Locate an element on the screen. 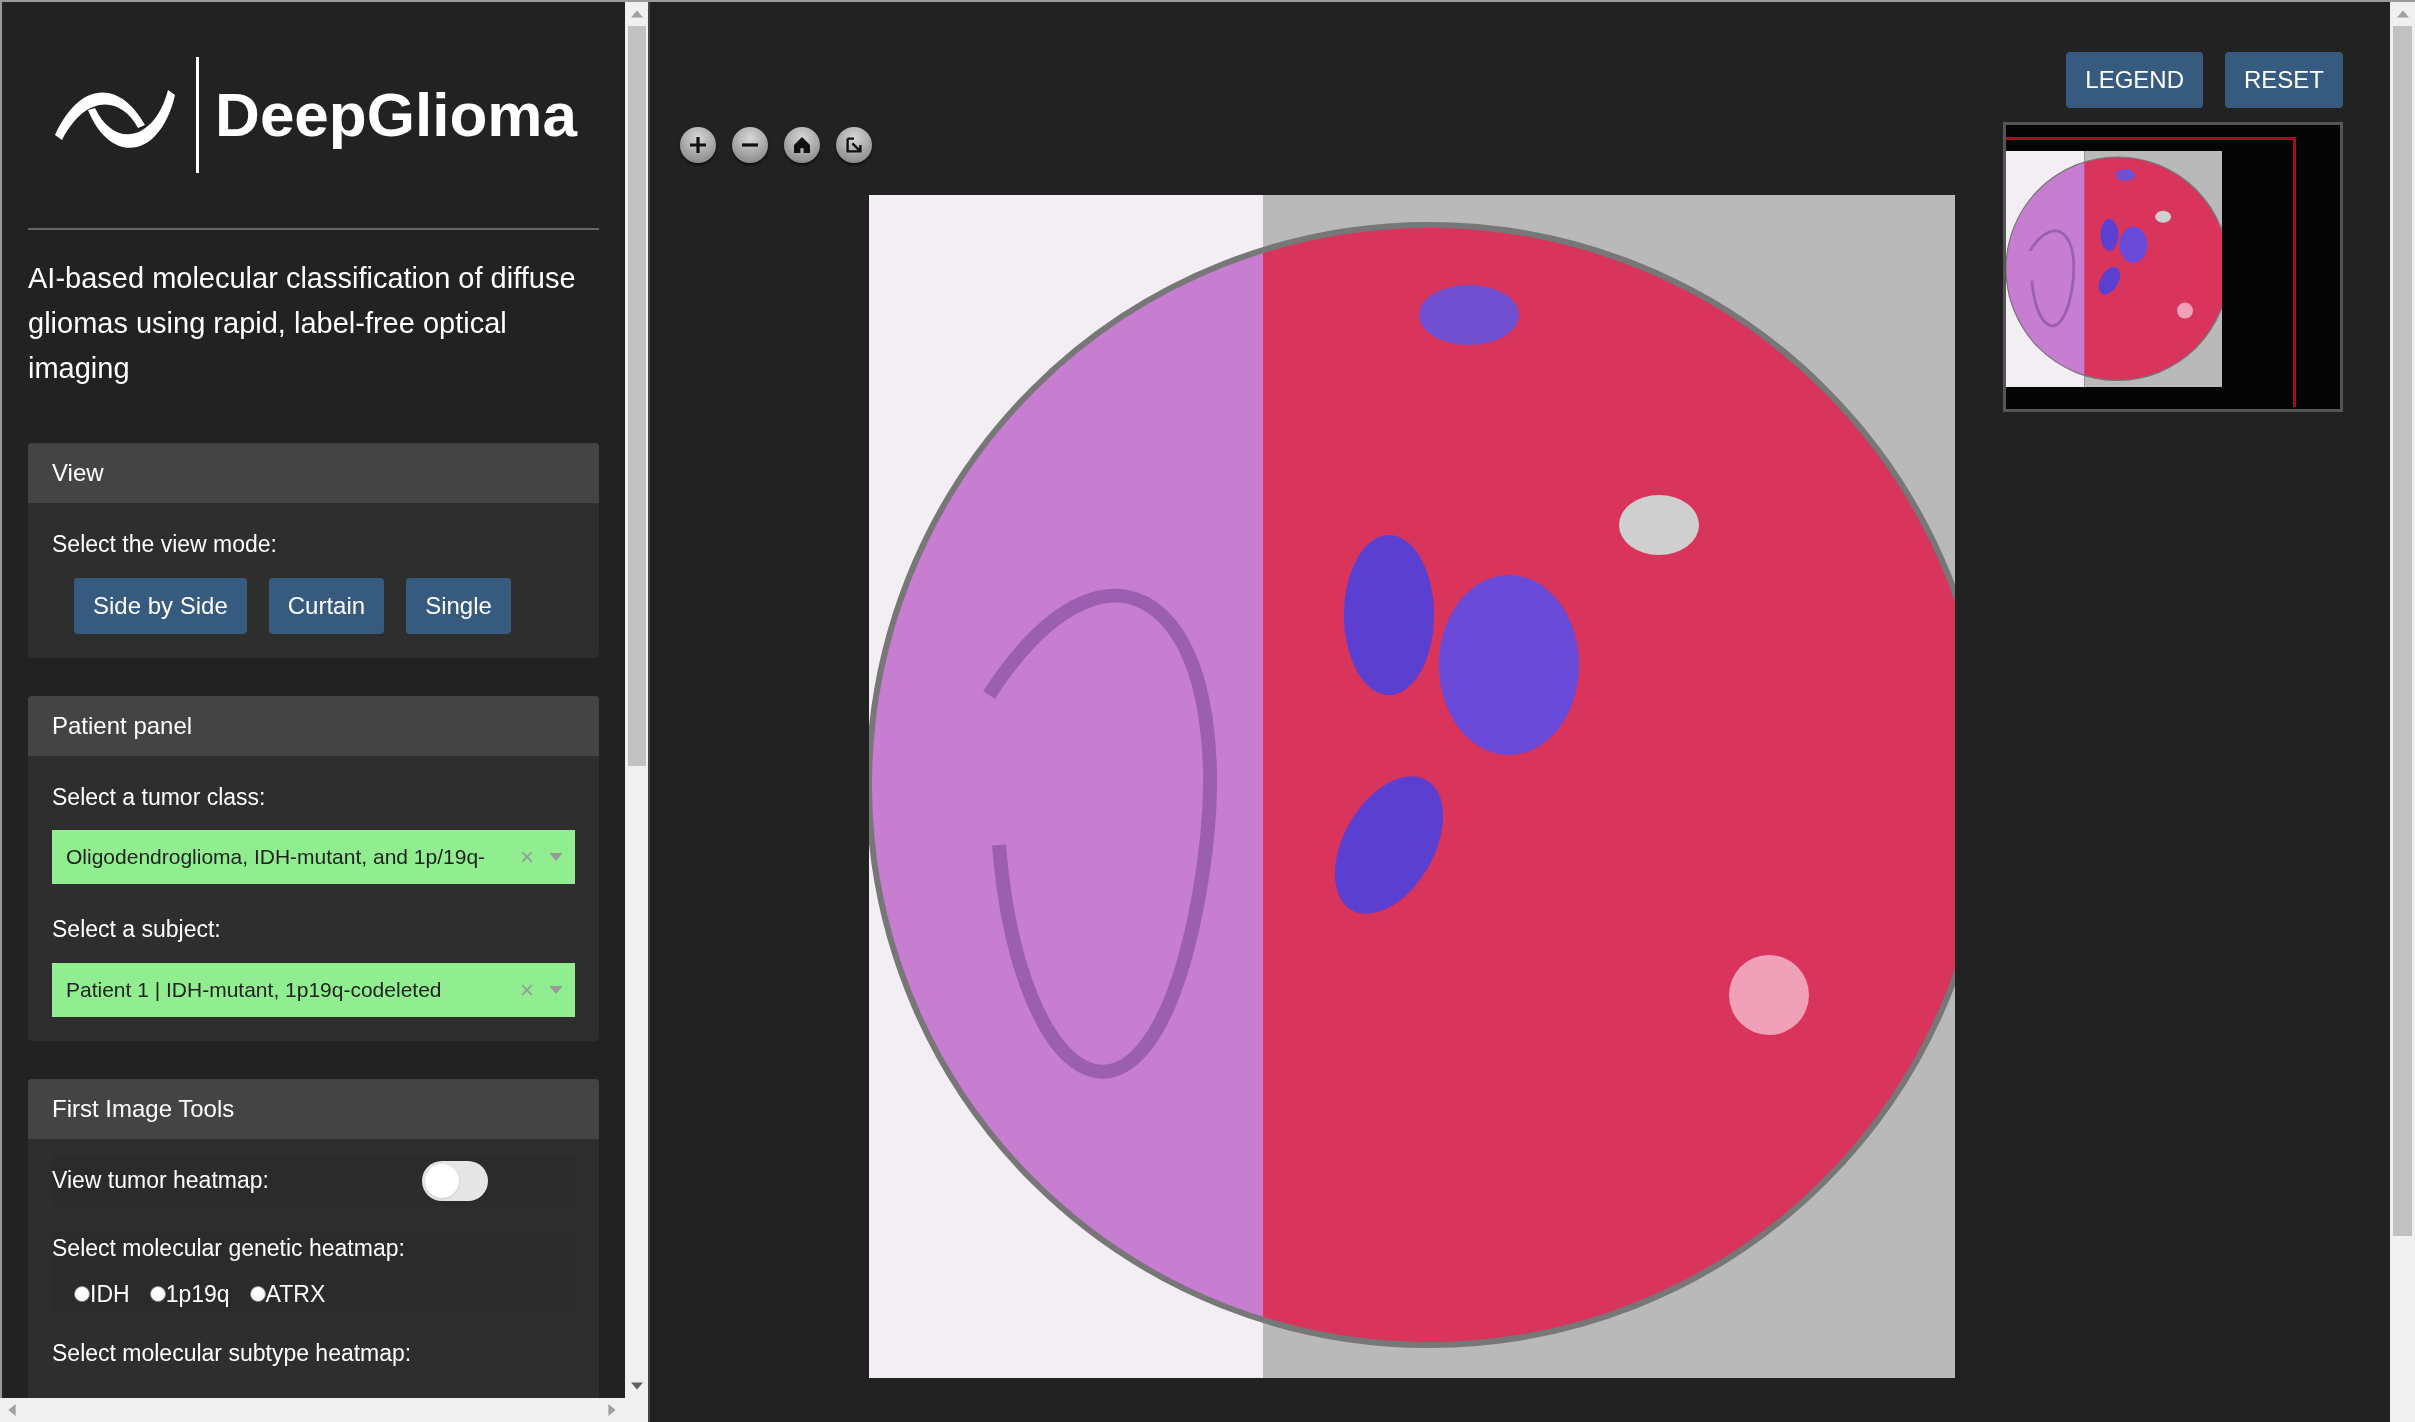  select-field: Oligodendroglioma, IDH-mutant, and 1p/19q- is located at coordinates (313, 857).